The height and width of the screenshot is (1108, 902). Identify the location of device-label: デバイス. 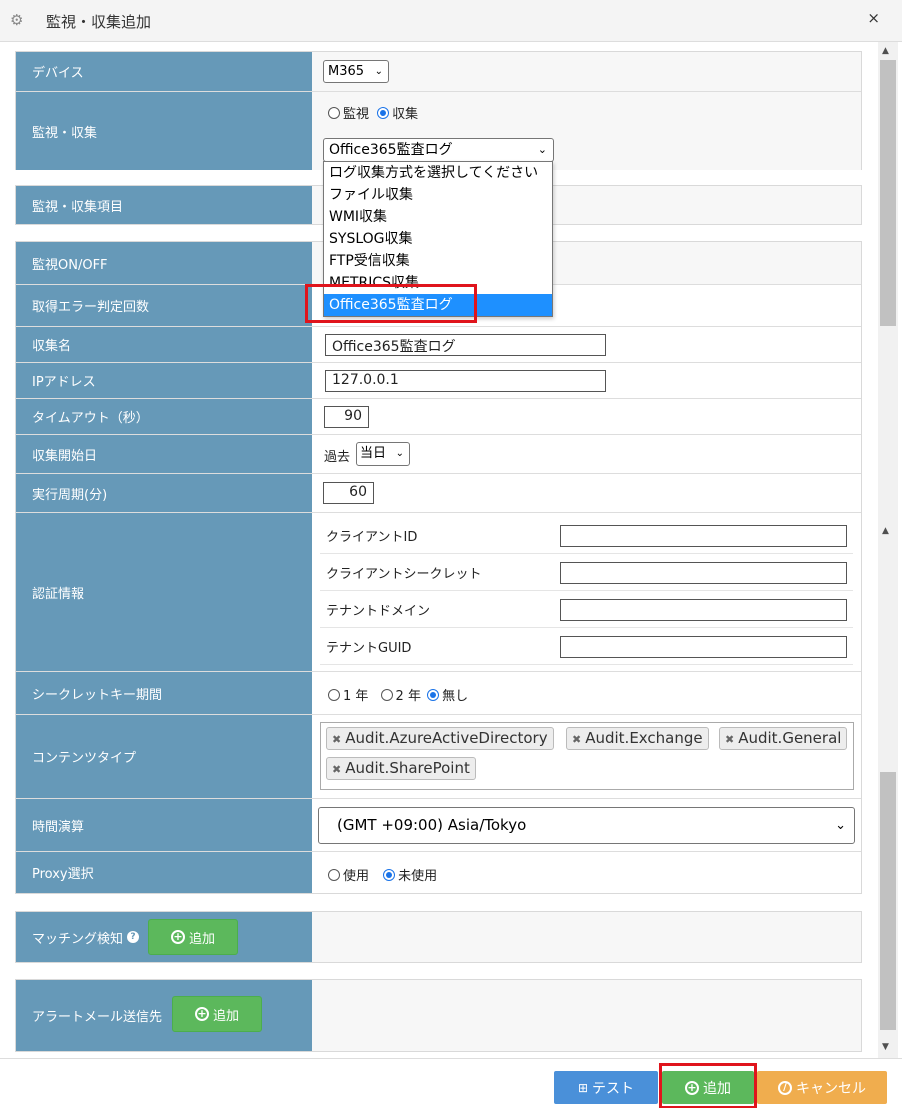
(164, 71).